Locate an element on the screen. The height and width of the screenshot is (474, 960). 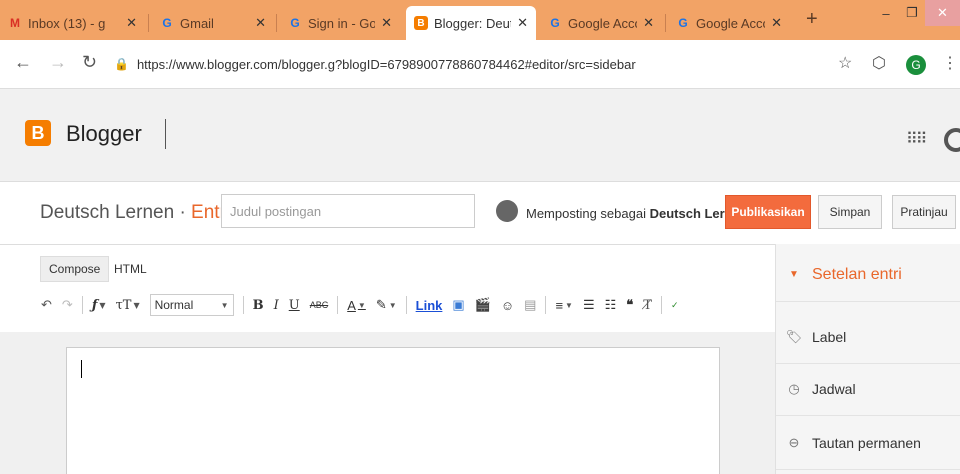
link-icon: ⊖ is located at coordinates (794, 442).